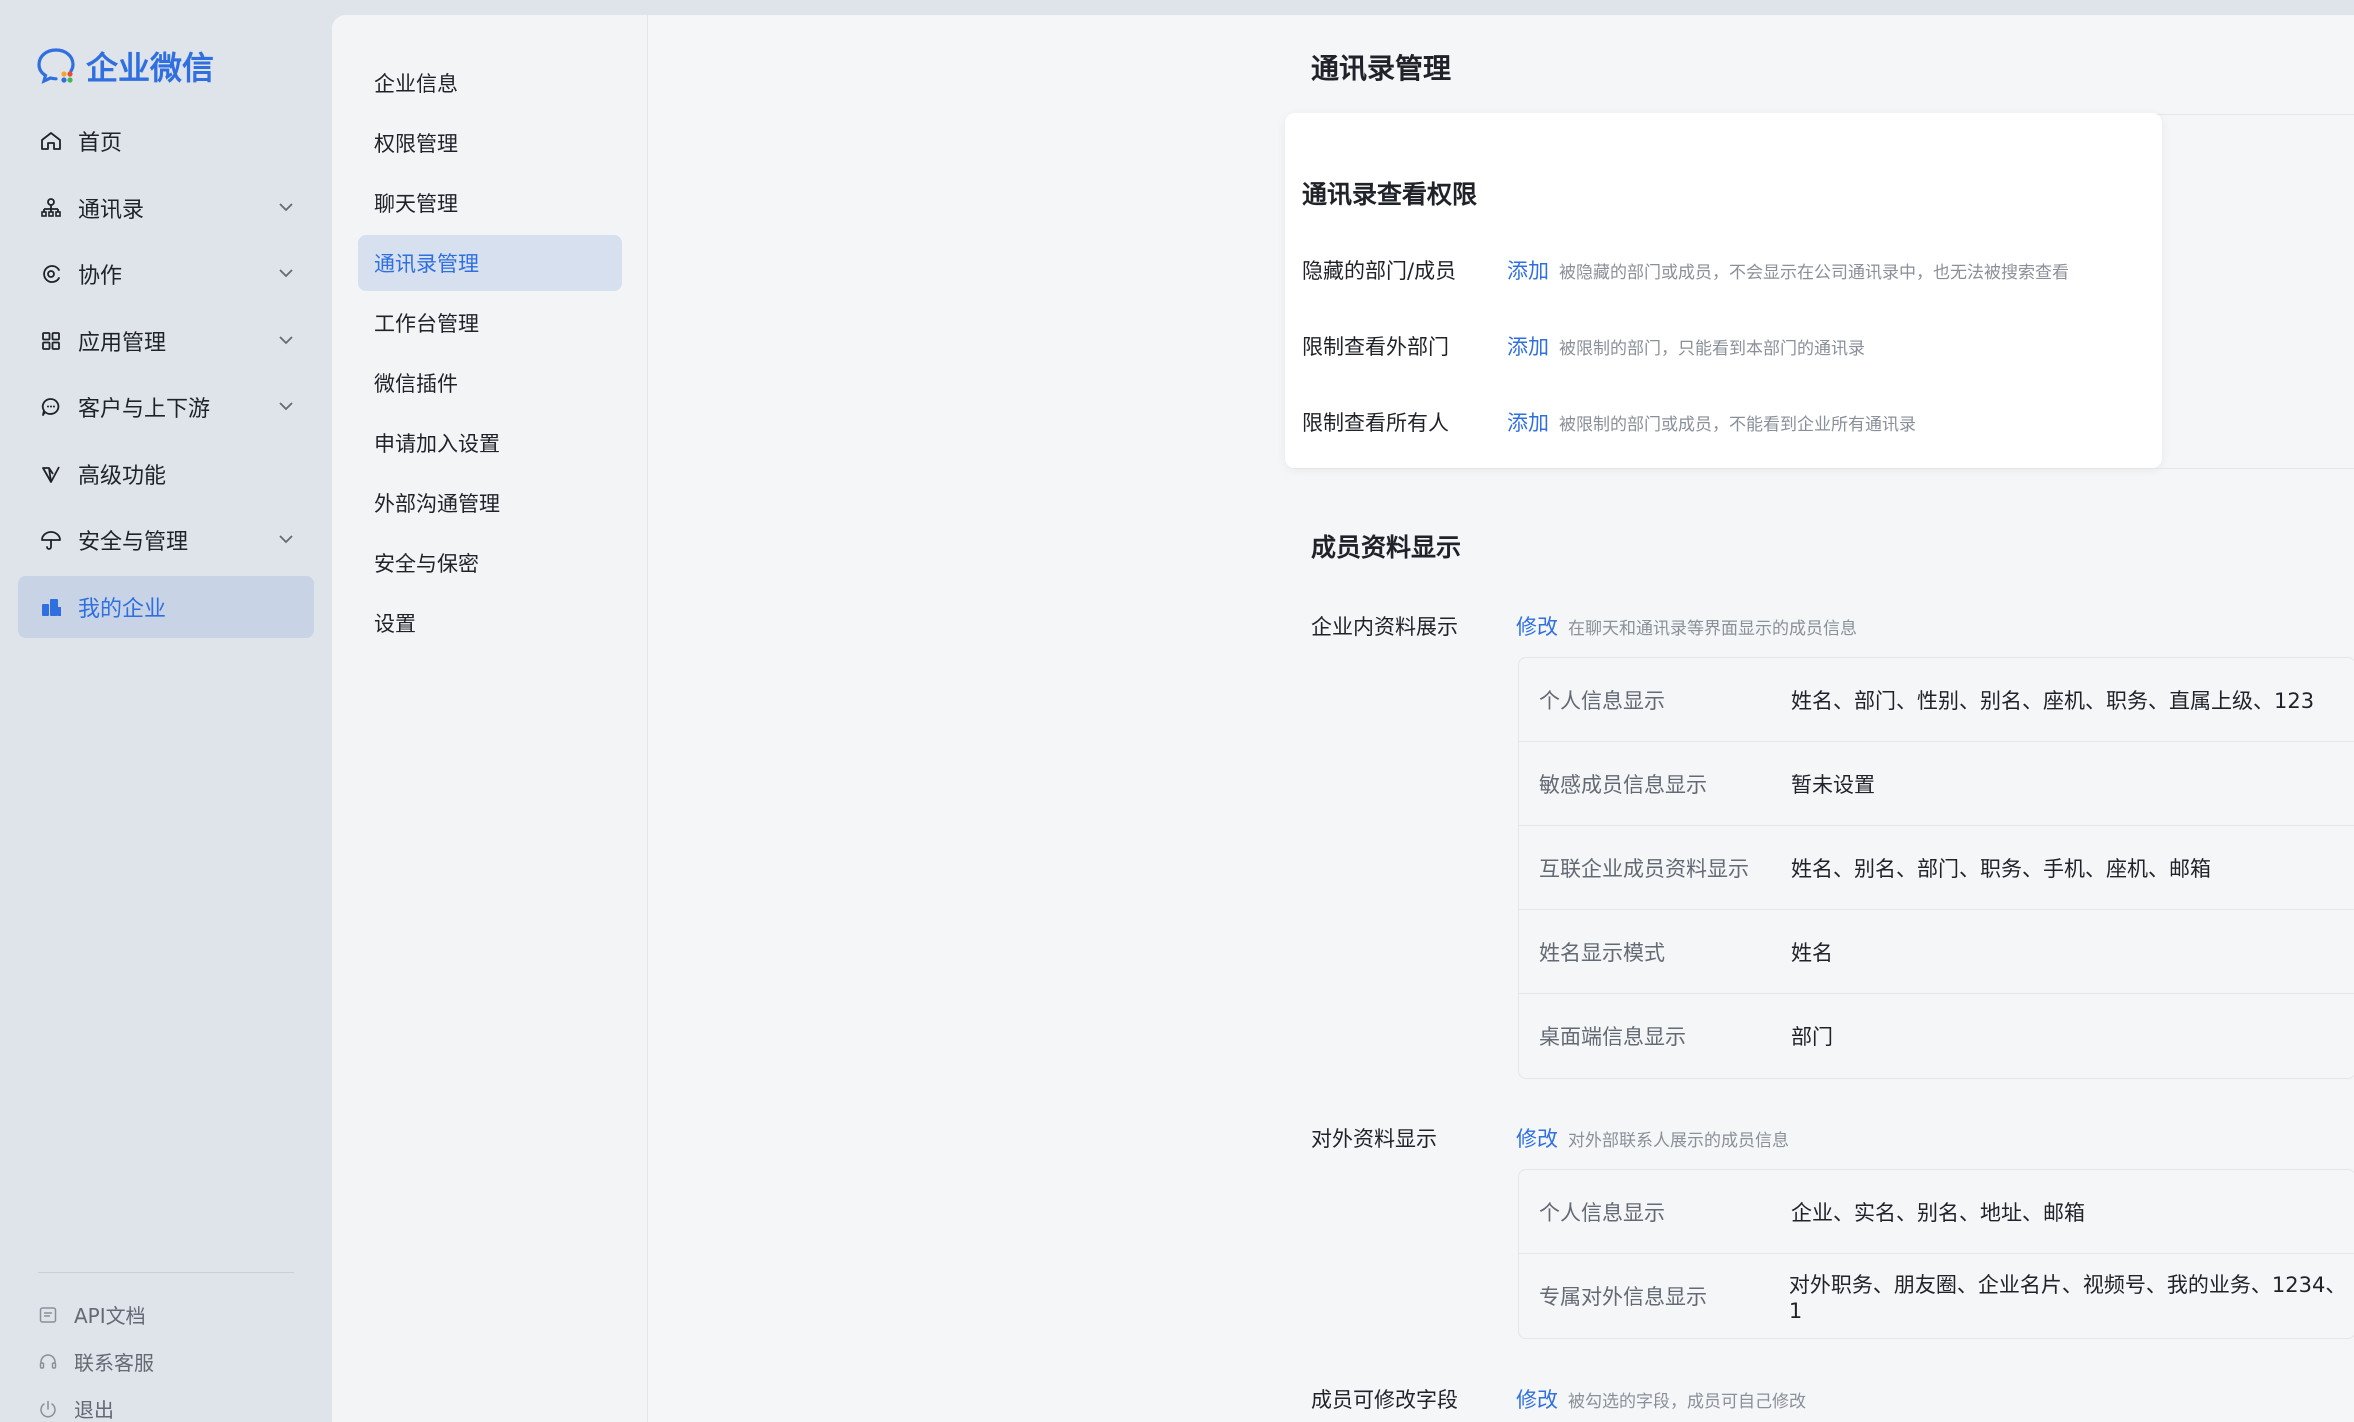 The width and height of the screenshot is (2354, 1422). I want to click on chat-bubble-icon, so click(51, 407).